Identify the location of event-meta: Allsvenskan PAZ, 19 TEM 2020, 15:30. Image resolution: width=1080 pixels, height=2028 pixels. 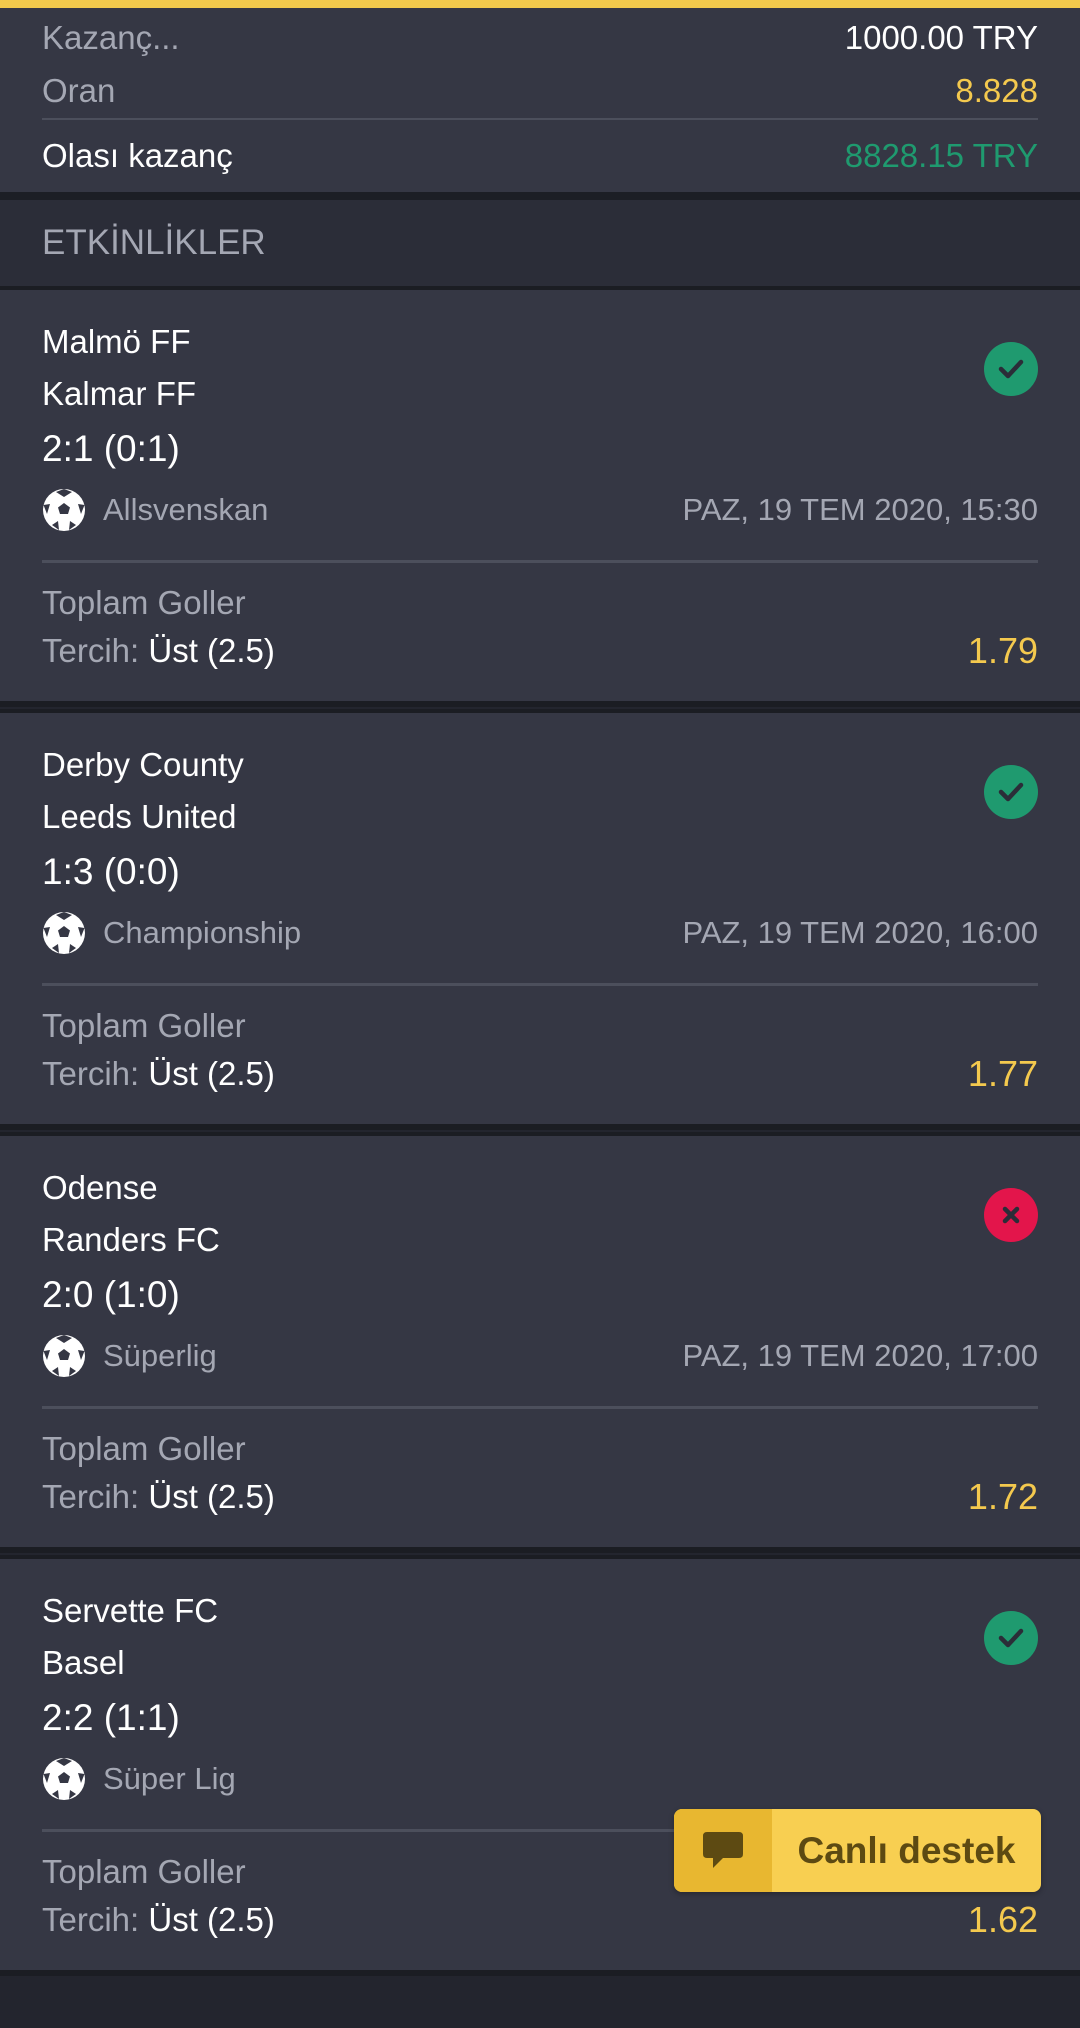
(540, 510).